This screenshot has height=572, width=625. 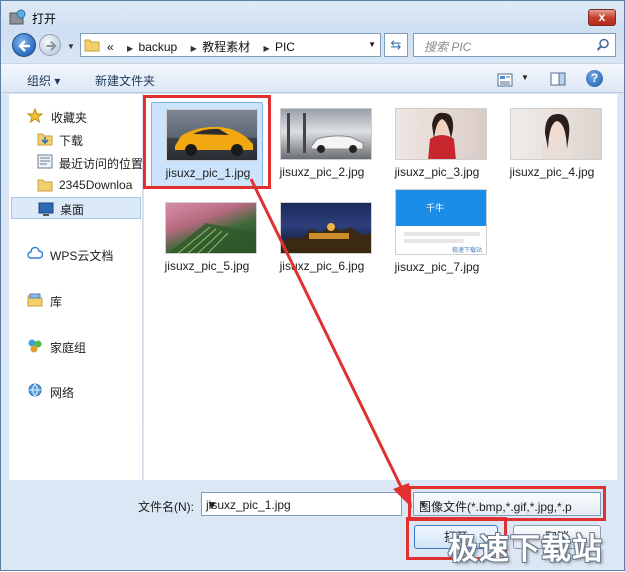 What do you see at coordinates (525, 549) in the screenshot?
I see `watermark: 极速下载站` at bounding box center [525, 549].